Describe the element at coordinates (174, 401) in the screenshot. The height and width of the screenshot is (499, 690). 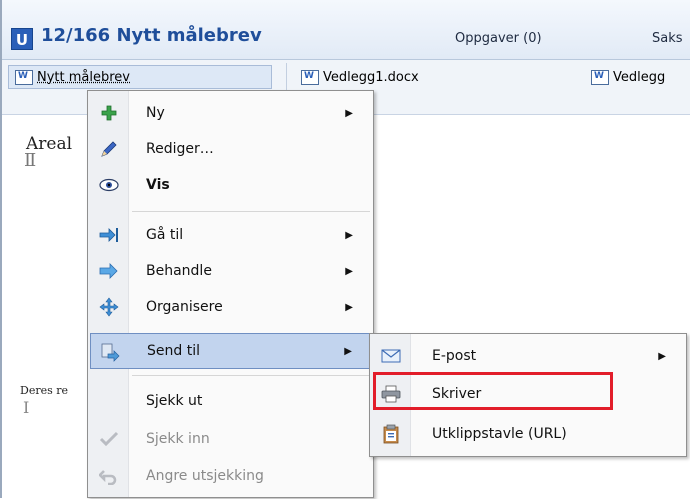
I see `menu-item-label: Sjekk ut` at that location.